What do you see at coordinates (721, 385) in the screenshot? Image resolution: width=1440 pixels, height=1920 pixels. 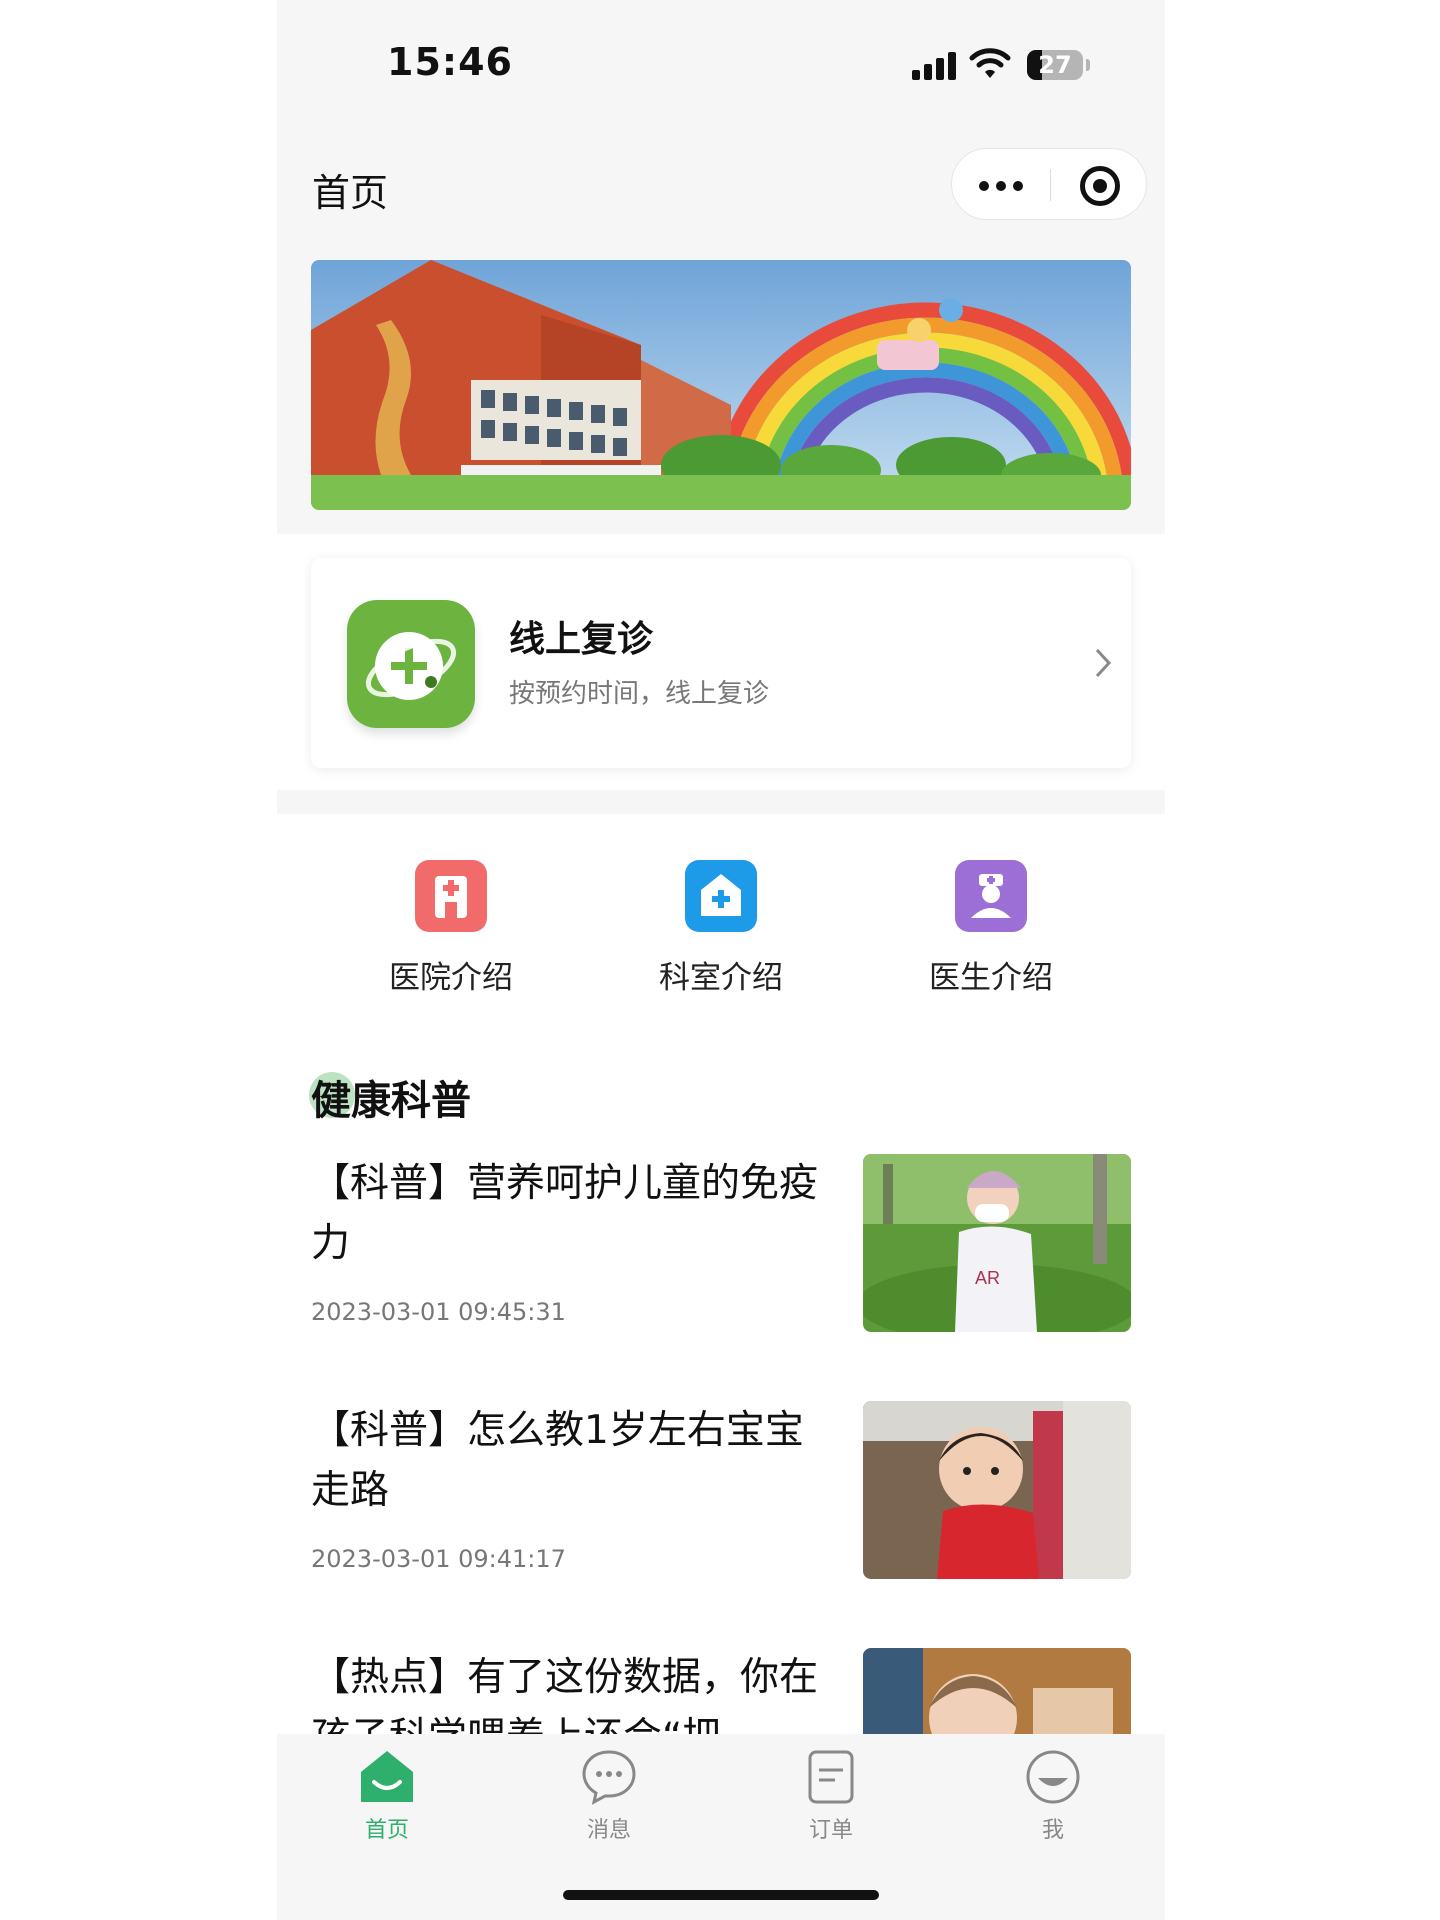 I see `hospital-banner` at bounding box center [721, 385].